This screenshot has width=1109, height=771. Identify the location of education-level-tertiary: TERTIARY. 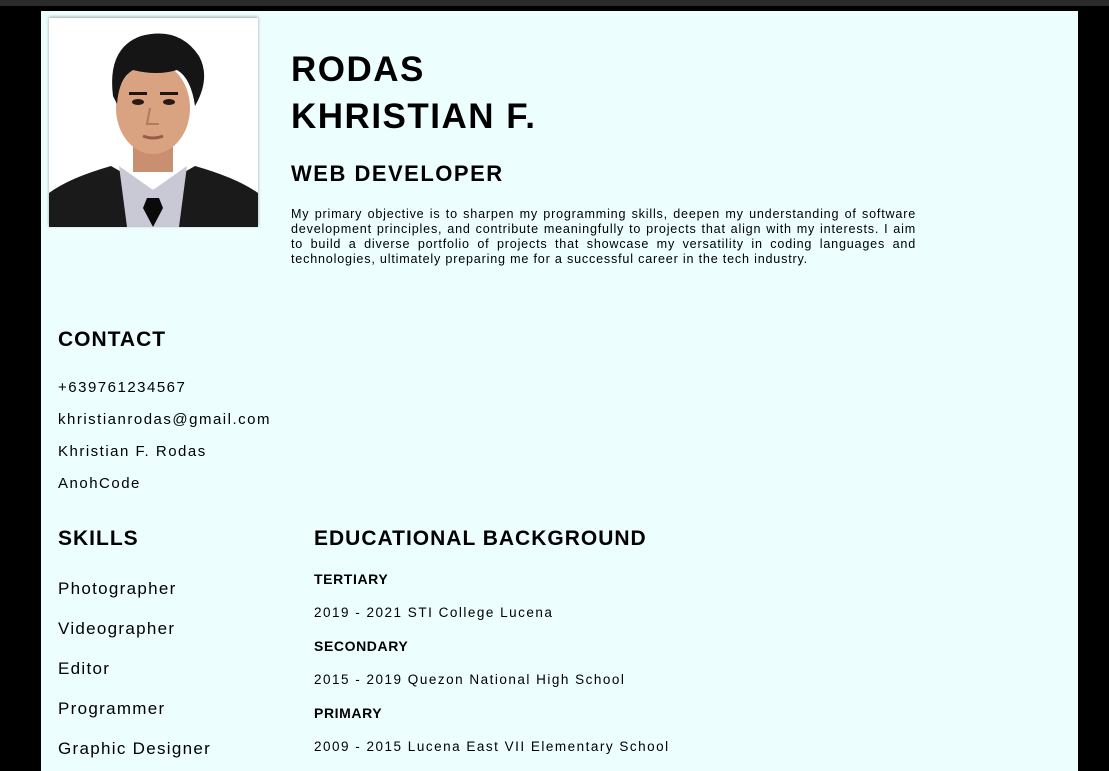
(351, 579).